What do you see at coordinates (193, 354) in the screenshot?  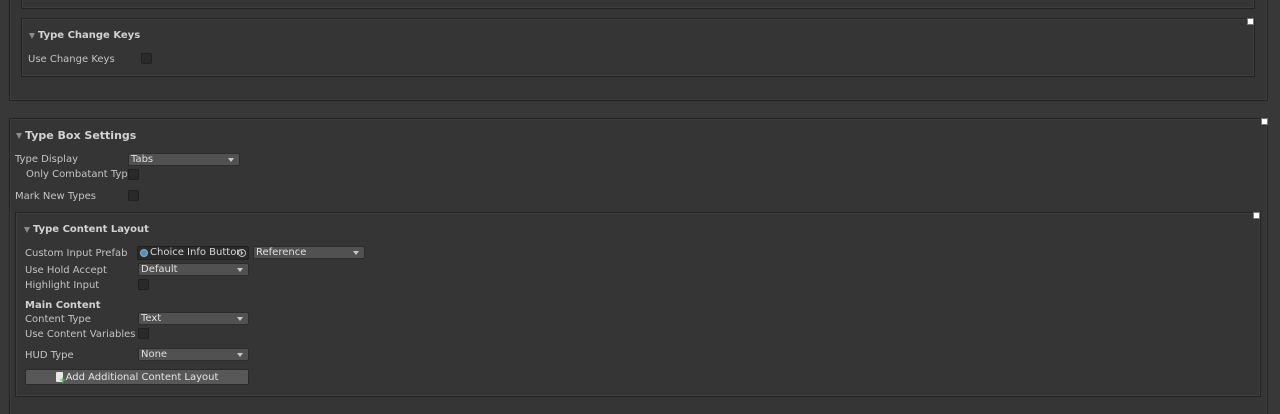 I see `hud-type-dropdown: None` at bounding box center [193, 354].